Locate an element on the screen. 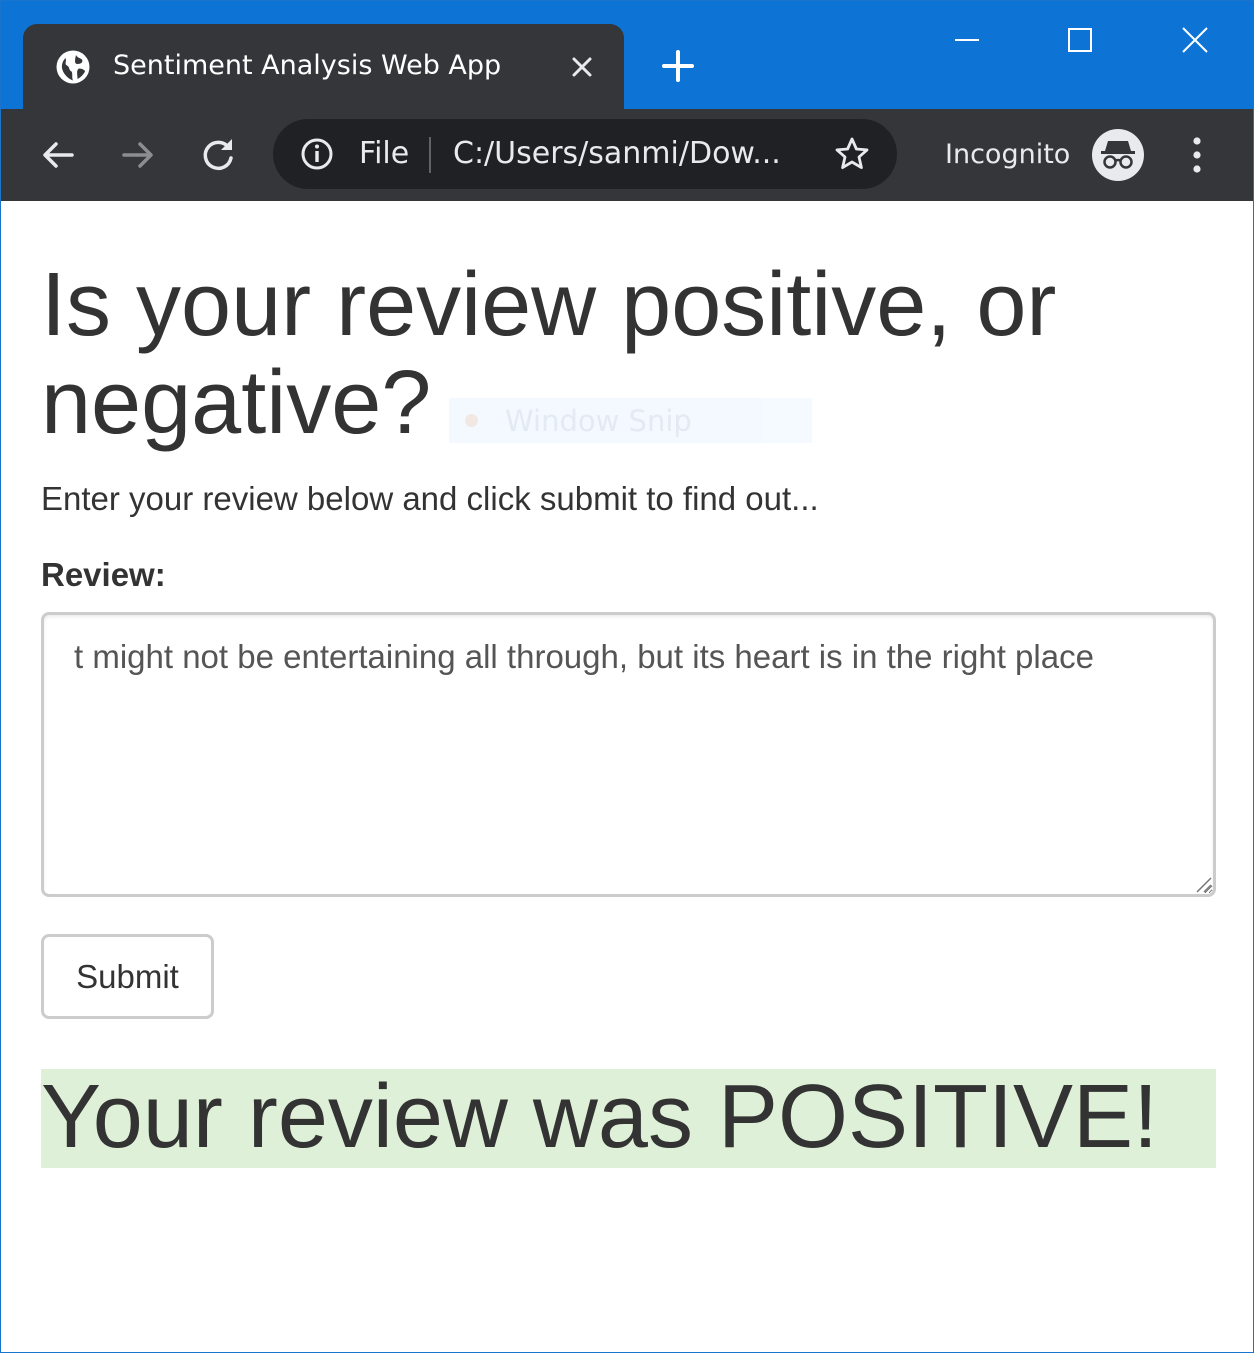 The image size is (1254, 1353). snip-dot is located at coordinates (471, 420).